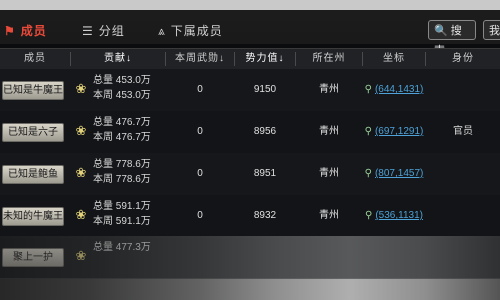 This screenshot has width=500, height=300. What do you see at coordinates (122, 172) in the screenshot?
I see `contribution-values: 总量 778.6万 本周 778.6万` at bounding box center [122, 172].